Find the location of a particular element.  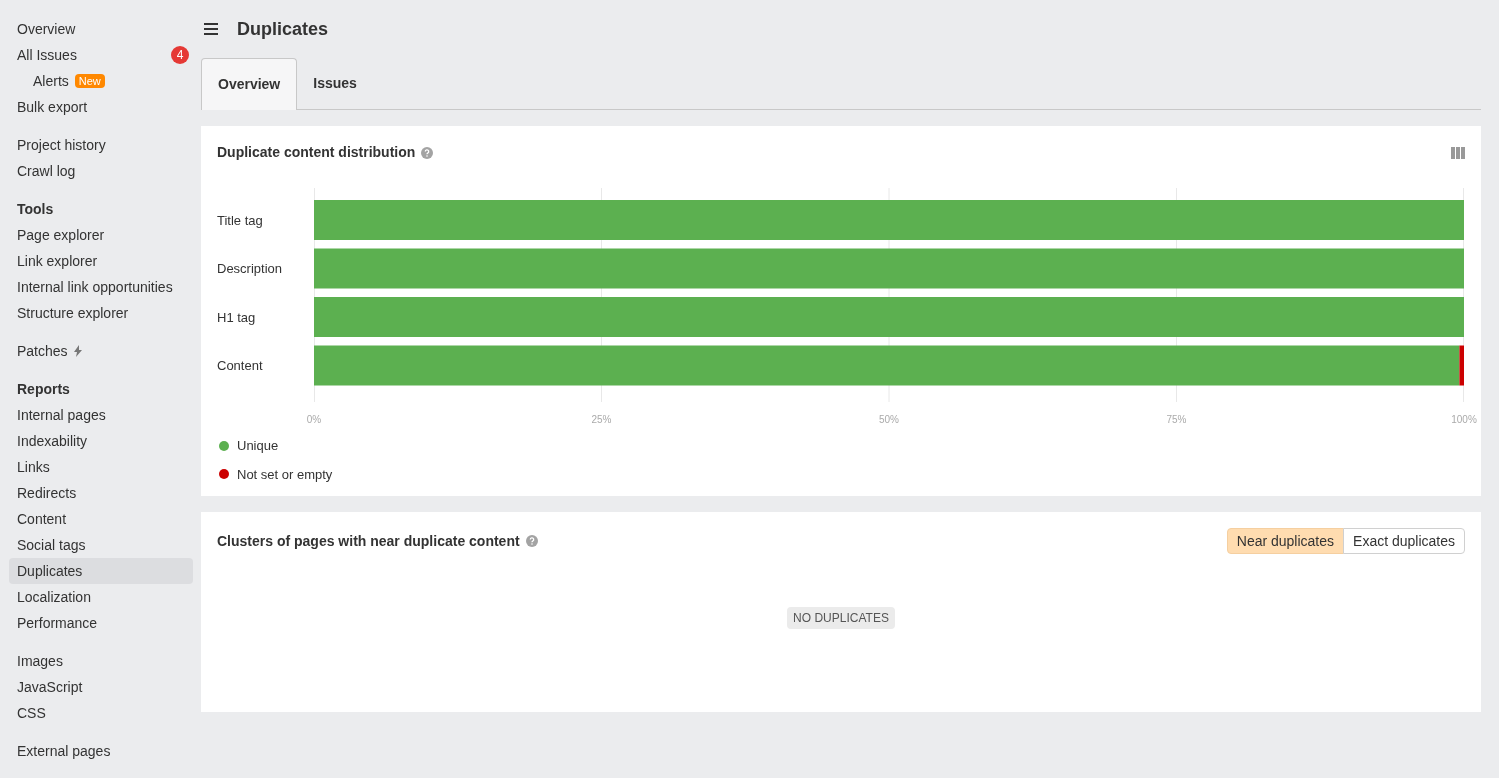

sidebar-label: Patches is located at coordinates (42, 351).